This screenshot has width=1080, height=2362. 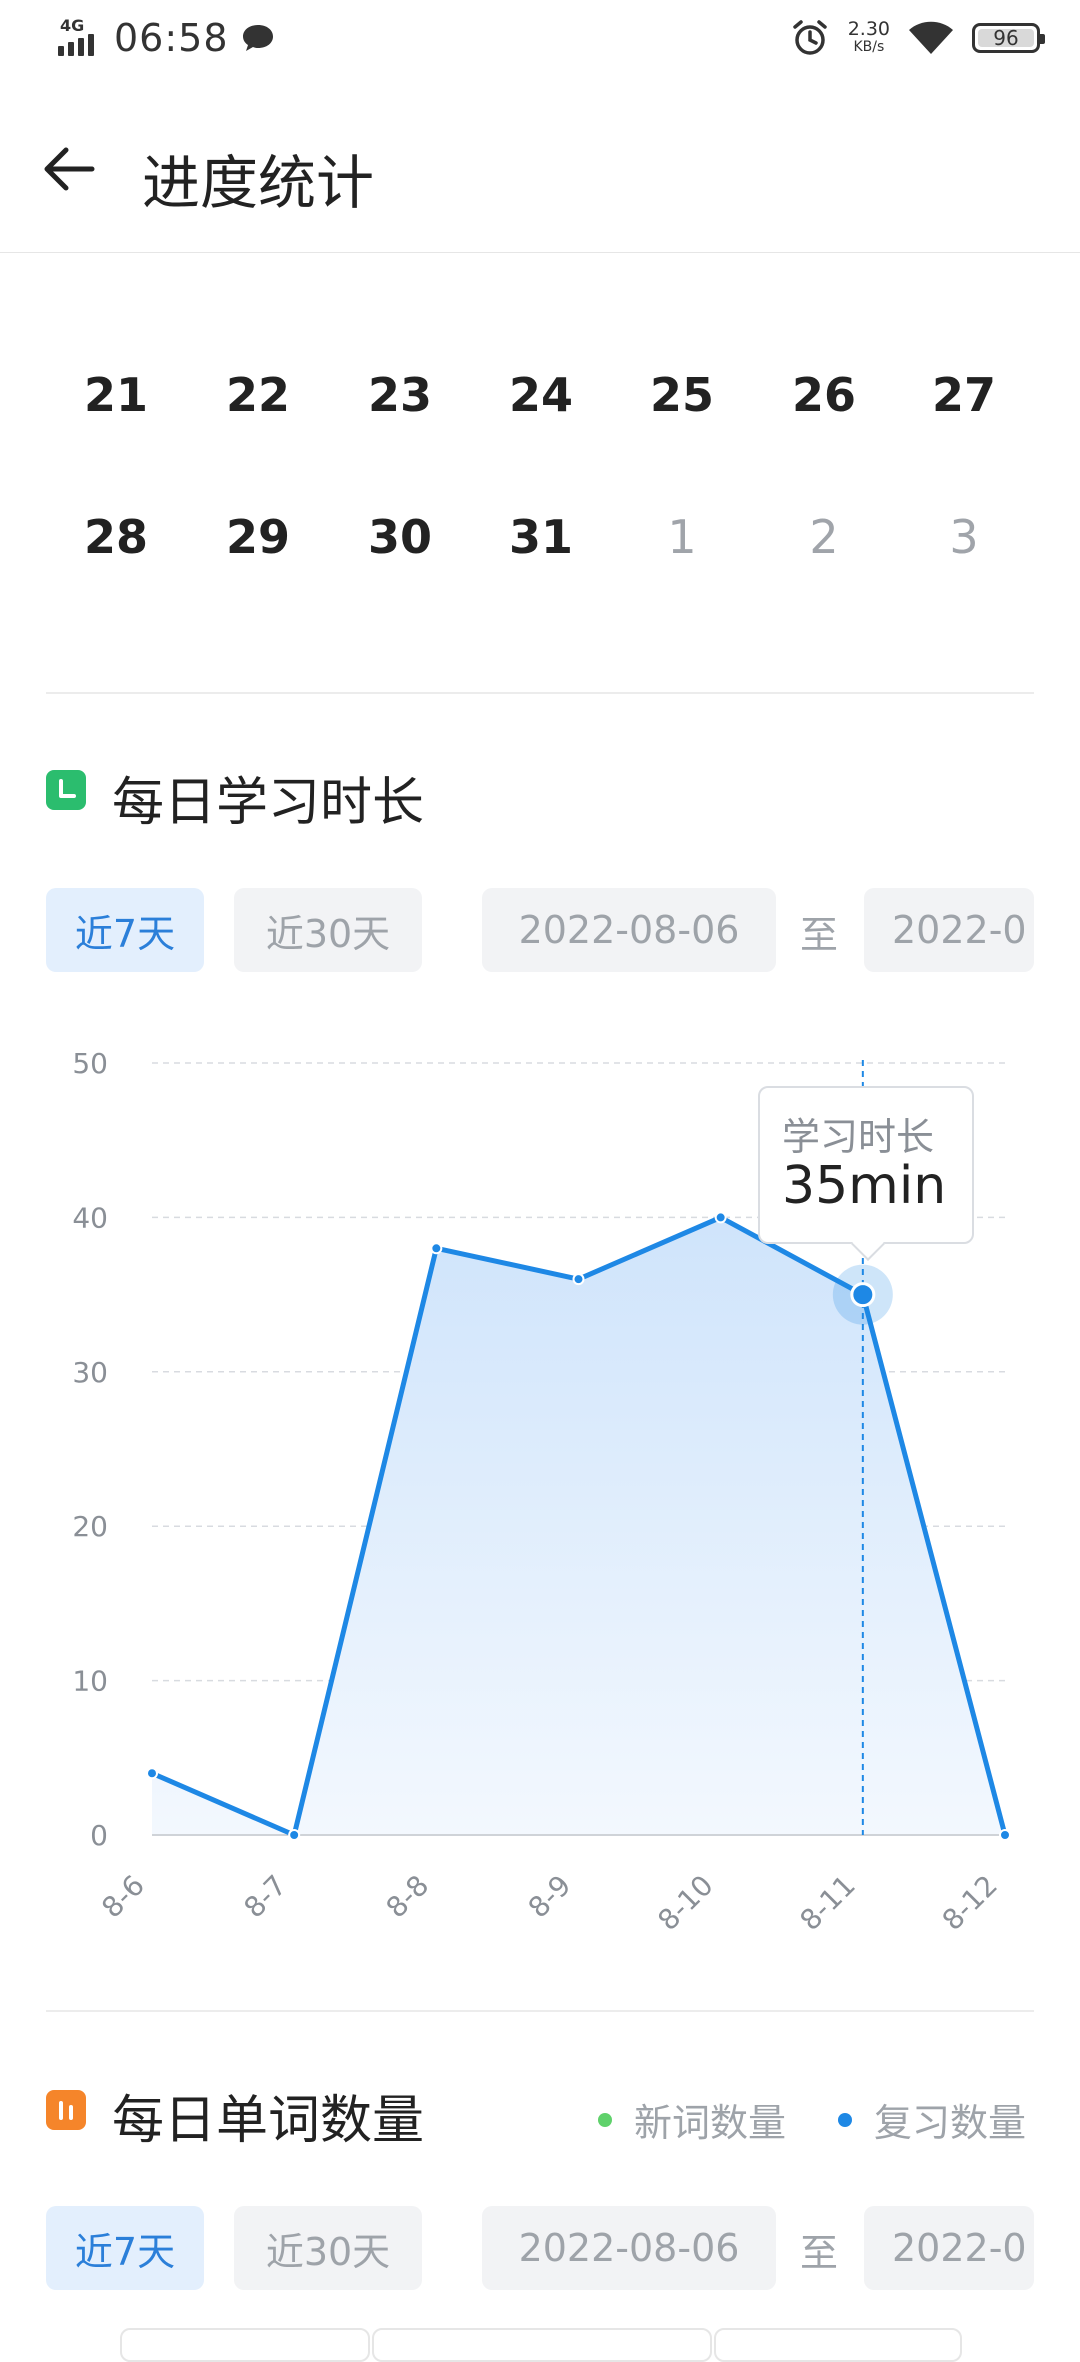 I want to click on x-tick-label: 8-6, so click(x=123, y=1897).